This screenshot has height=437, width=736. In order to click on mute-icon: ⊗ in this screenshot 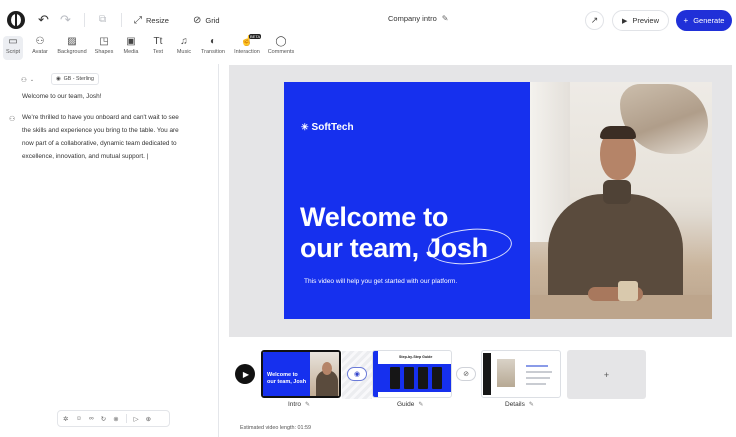, I will do `click(115, 419)`.